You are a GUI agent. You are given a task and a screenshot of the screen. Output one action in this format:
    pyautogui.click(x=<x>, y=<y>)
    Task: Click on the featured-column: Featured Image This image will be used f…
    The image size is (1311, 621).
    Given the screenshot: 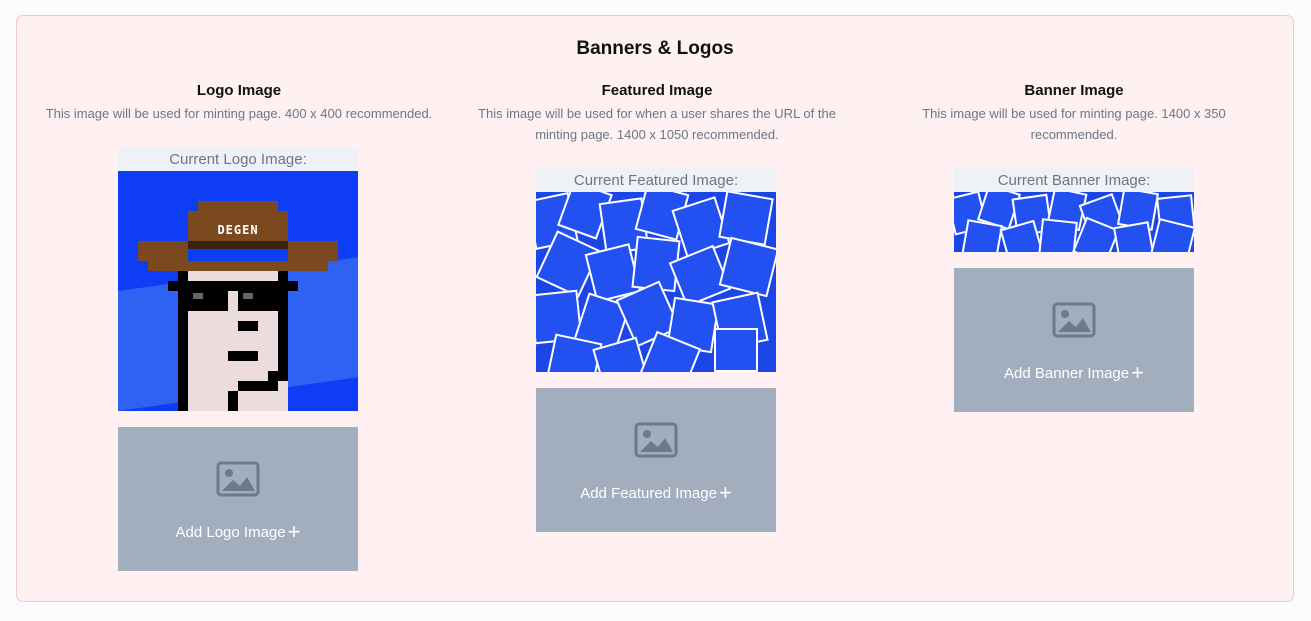 What is the action you would take?
    pyautogui.click(x=657, y=113)
    